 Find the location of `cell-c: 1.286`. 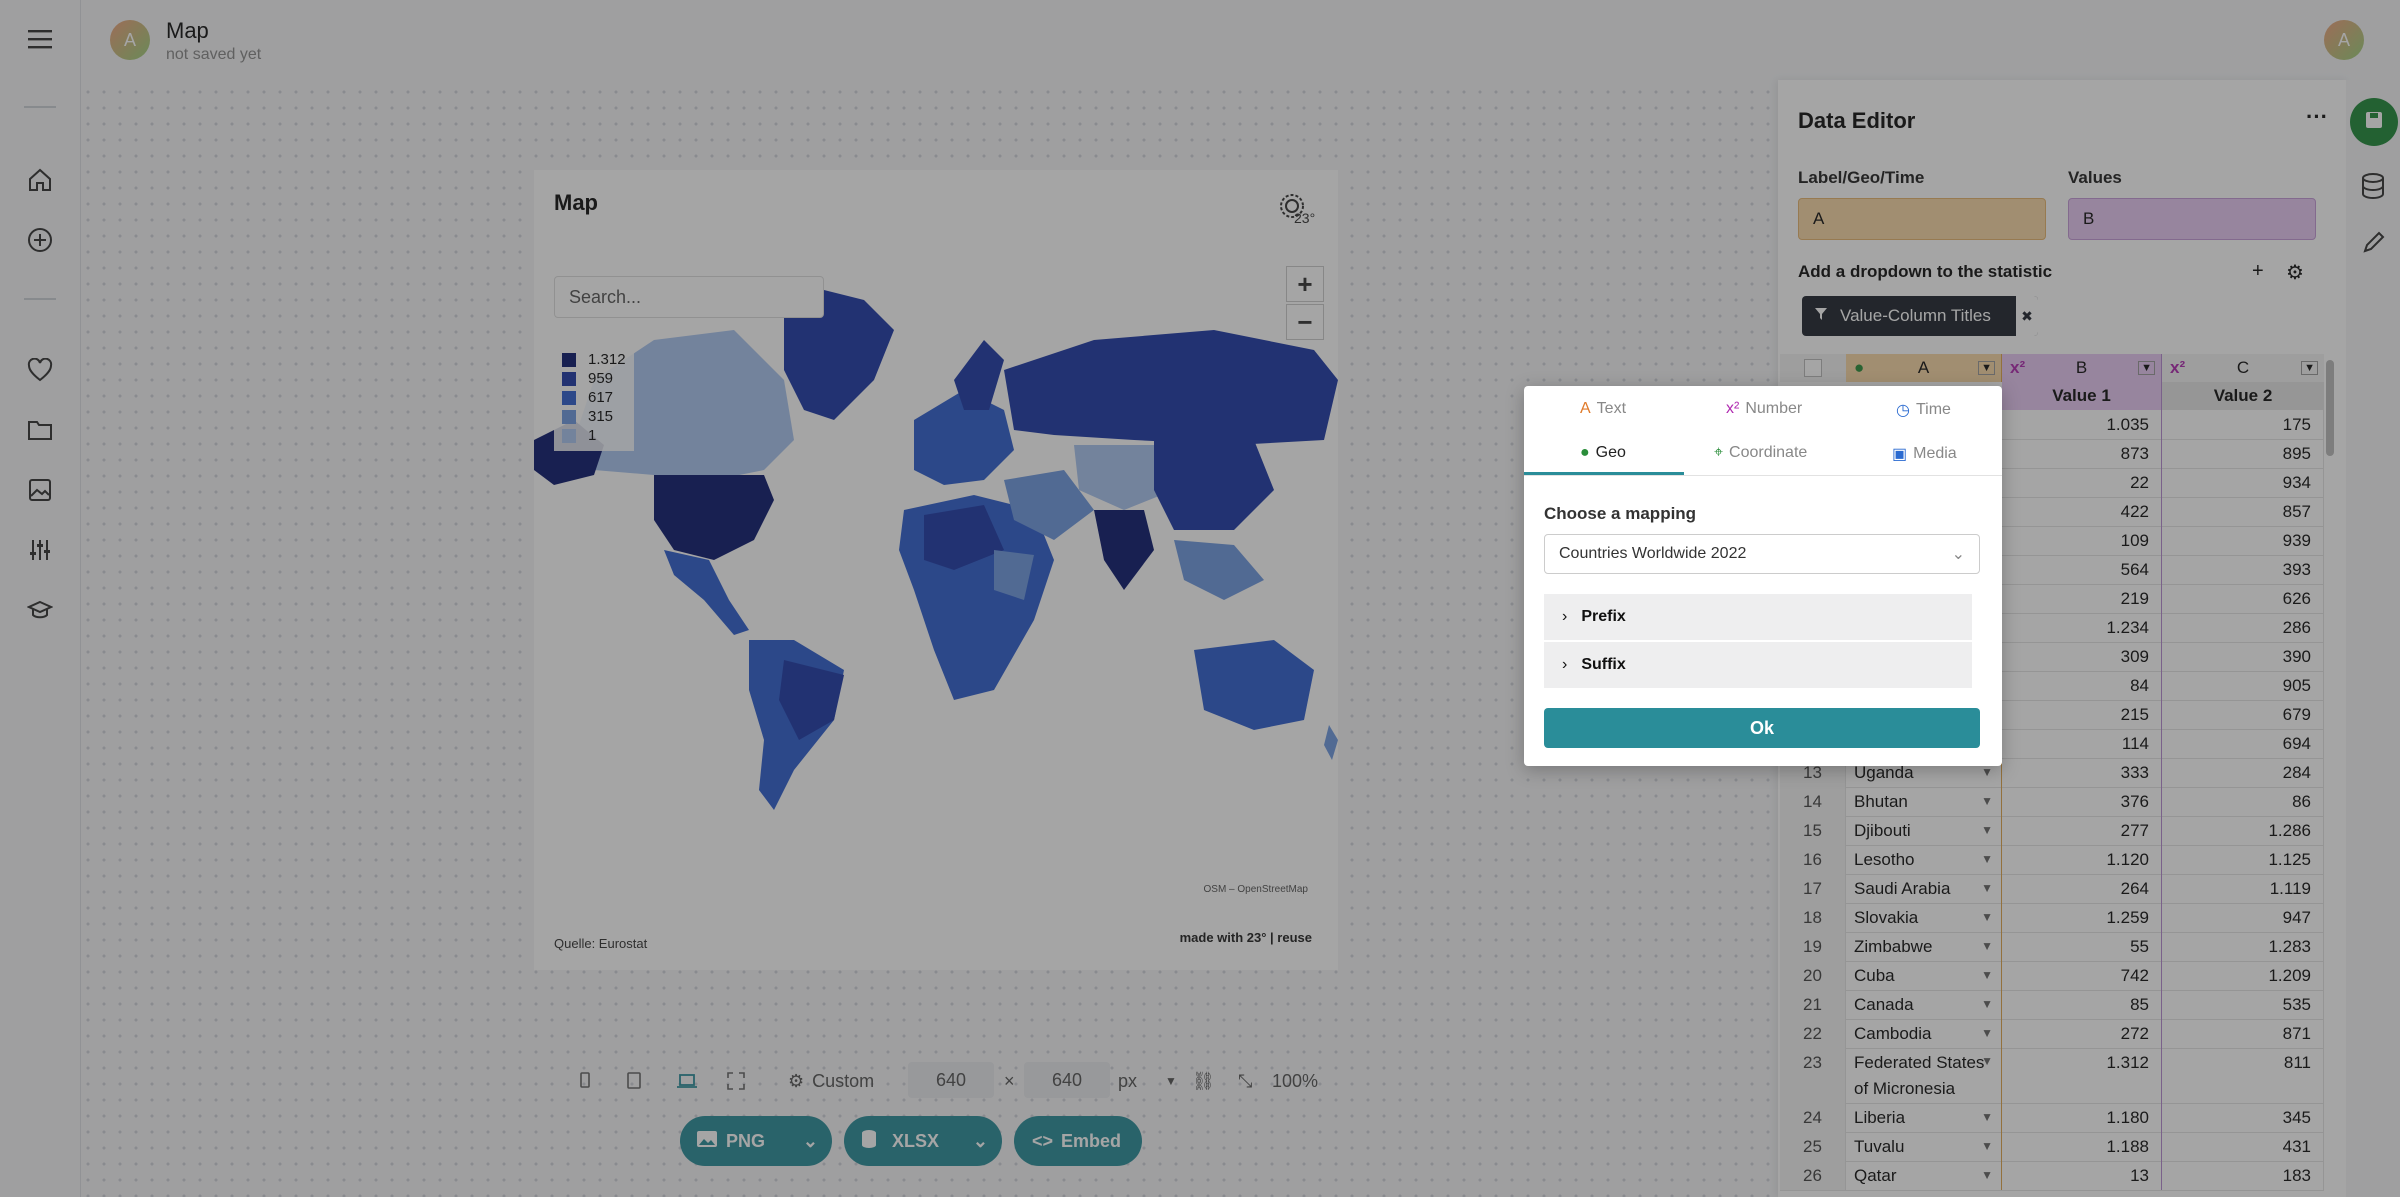

cell-c: 1.286 is located at coordinates (2243, 830).